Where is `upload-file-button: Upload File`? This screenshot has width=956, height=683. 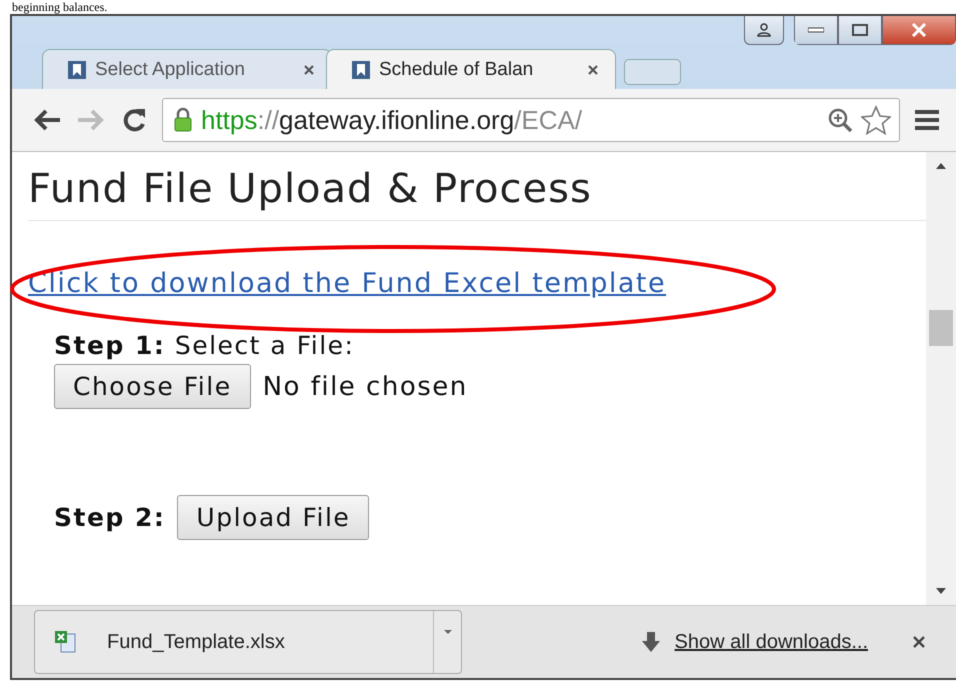
upload-file-button: Upload File is located at coordinates (273, 517).